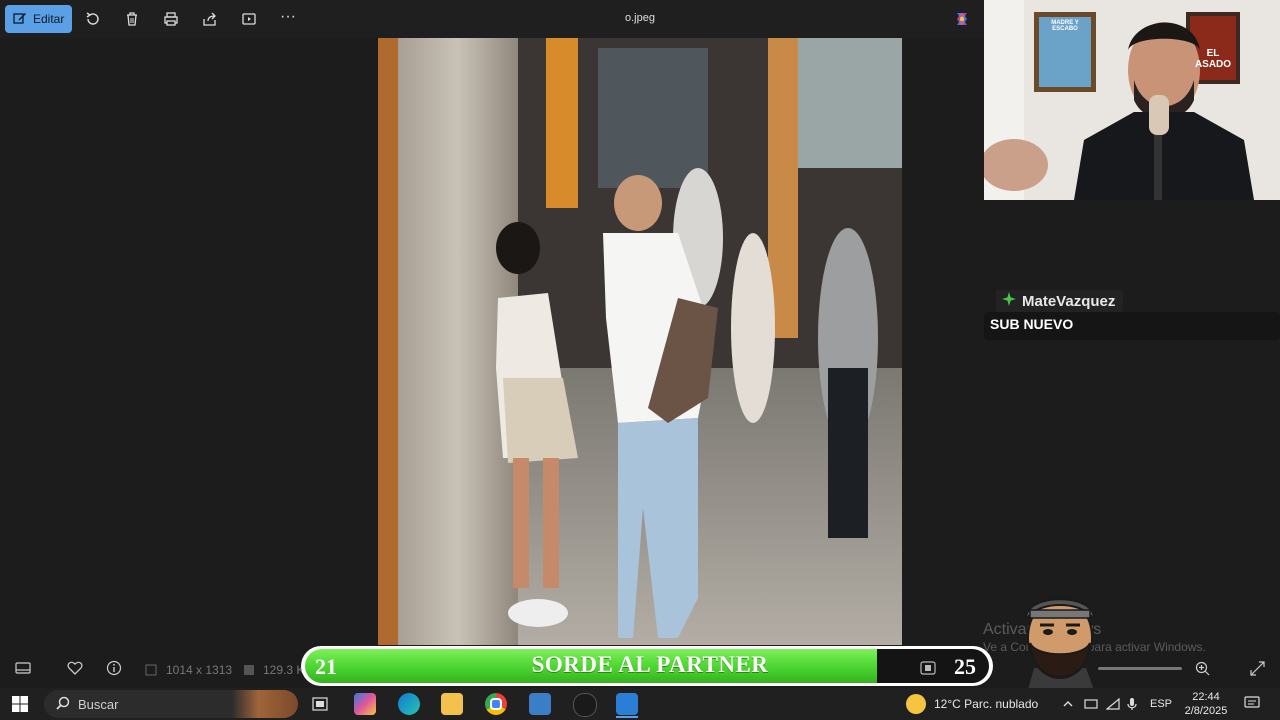 The image size is (1280, 720). Describe the element at coordinates (265, 704) in the screenshot. I see `search-highlight-image` at that location.